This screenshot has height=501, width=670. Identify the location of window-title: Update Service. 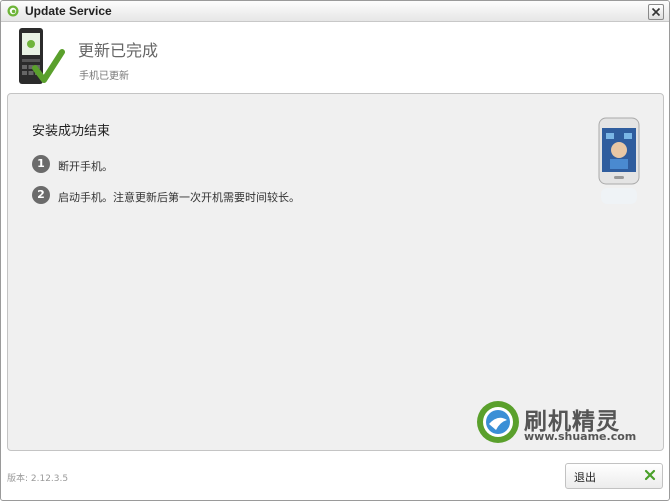
(68, 11).